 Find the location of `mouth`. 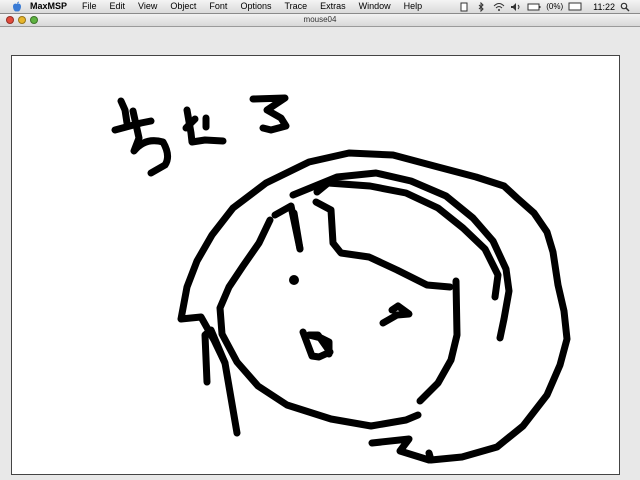

mouth is located at coordinates (316, 344).